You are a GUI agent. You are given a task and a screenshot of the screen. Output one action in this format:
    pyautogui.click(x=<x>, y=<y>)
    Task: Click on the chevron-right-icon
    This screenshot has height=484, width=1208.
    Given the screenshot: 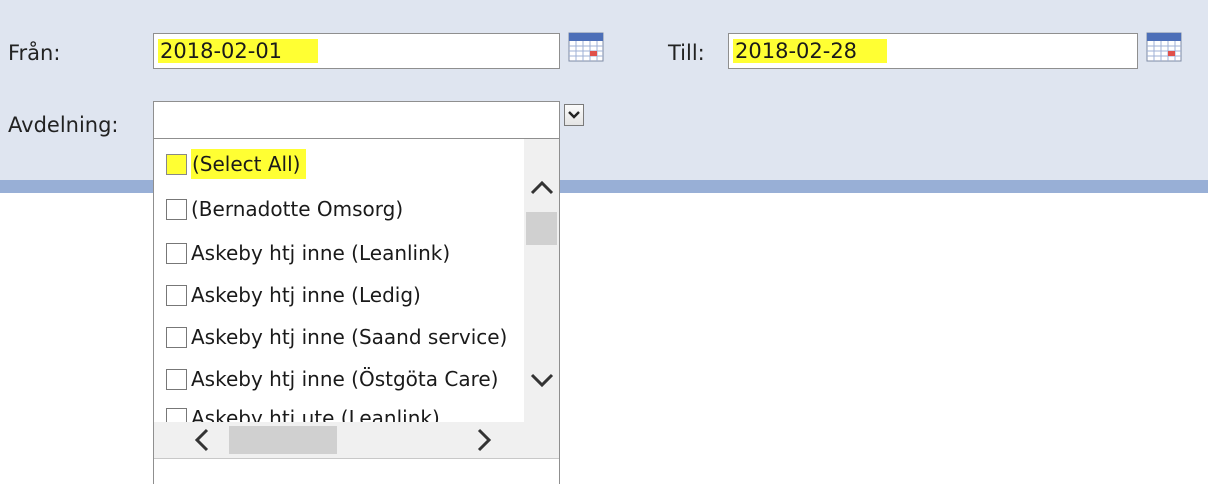 What is the action you would take?
    pyautogui.click(x=484, y=440)
    